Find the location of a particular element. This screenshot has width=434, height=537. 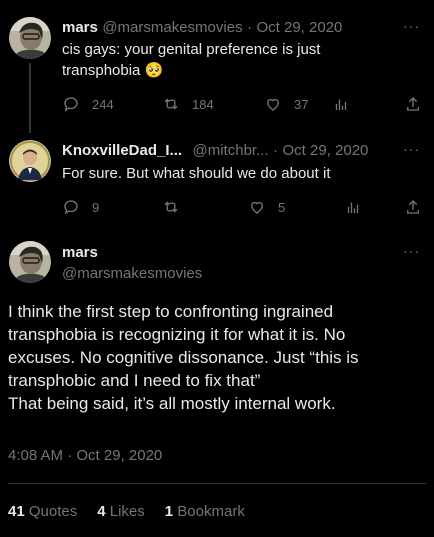

likes-label: Likes is located at coordinates (127, 511).